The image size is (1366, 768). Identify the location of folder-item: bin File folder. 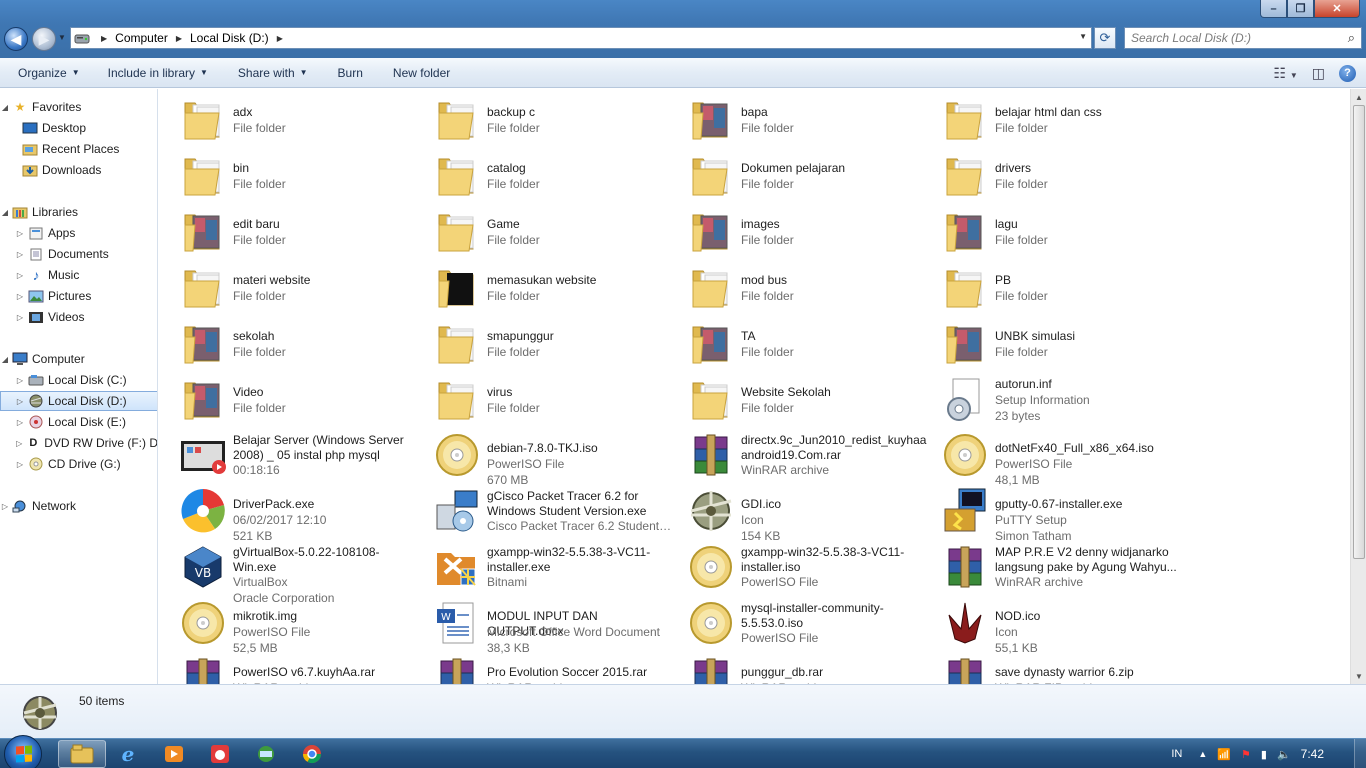
(288, 174).